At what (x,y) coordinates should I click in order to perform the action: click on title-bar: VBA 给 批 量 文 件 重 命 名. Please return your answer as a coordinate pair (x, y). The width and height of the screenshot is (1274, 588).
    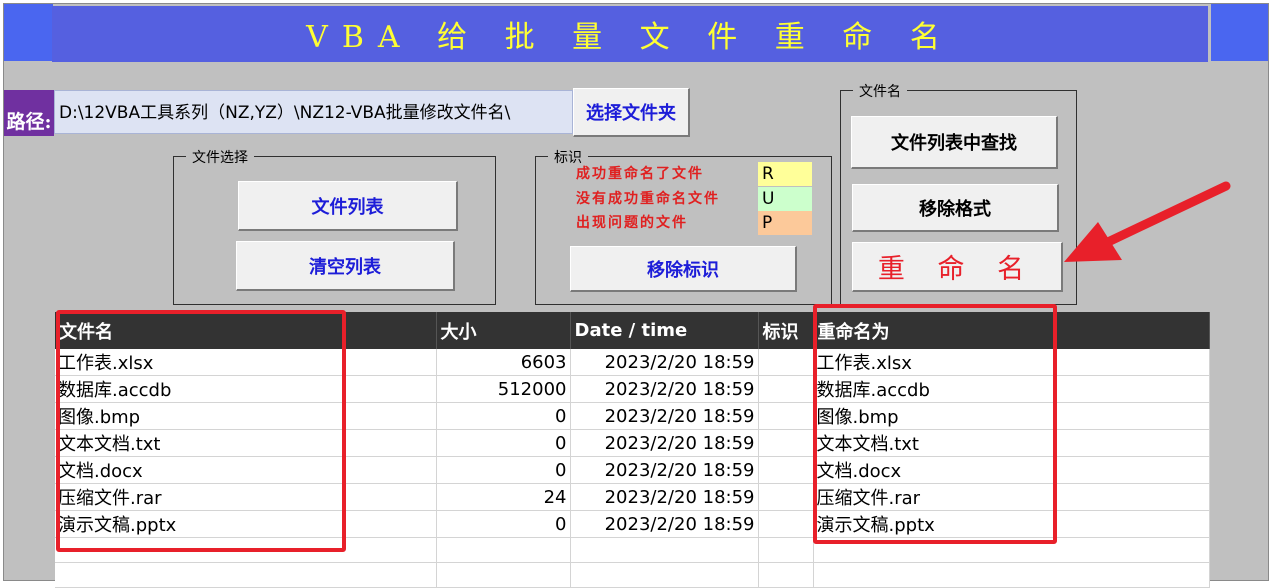
    Looking at the image, I should click on (630, 34).